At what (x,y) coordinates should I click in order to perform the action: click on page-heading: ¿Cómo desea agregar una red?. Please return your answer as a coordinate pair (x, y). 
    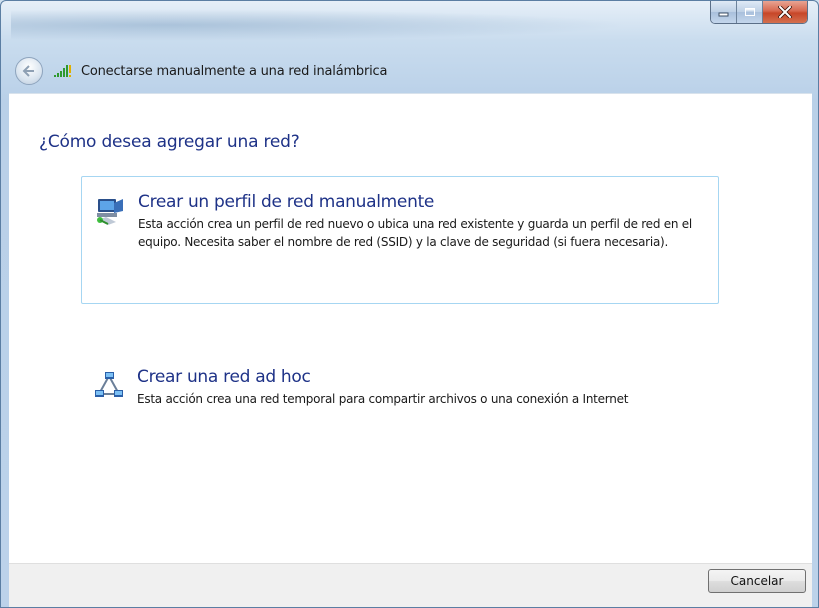
    Looking at the image, I should click on (169, 142).